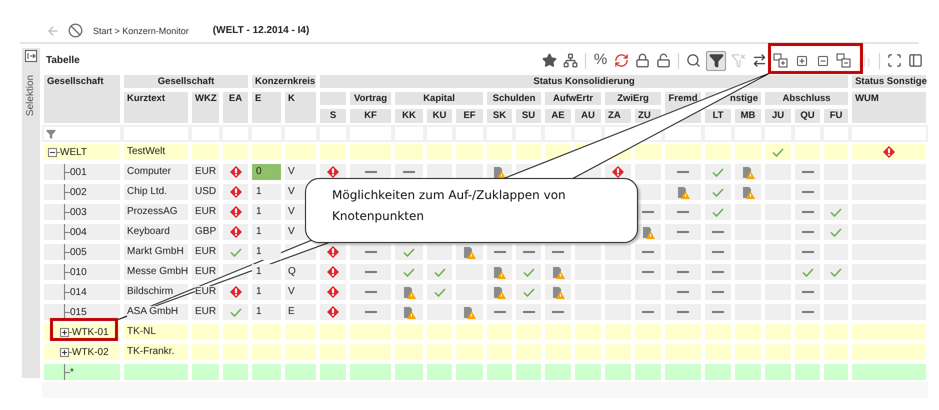 The height and width of the screenshot is (410, 939). Describe the element at coordinates (471, 210) in the screenshot. I see `callout: Möglichkeiten zum Auf-/Zuklappen von Knotenpunkten` at that location.